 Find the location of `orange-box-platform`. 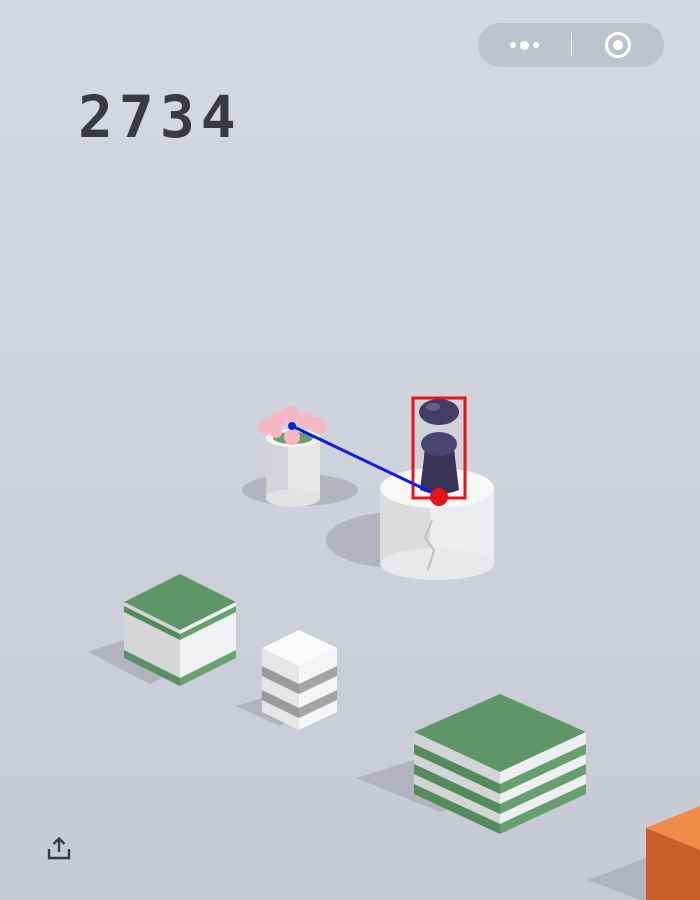

orange-box-platform is located at coordinates (673, 853).